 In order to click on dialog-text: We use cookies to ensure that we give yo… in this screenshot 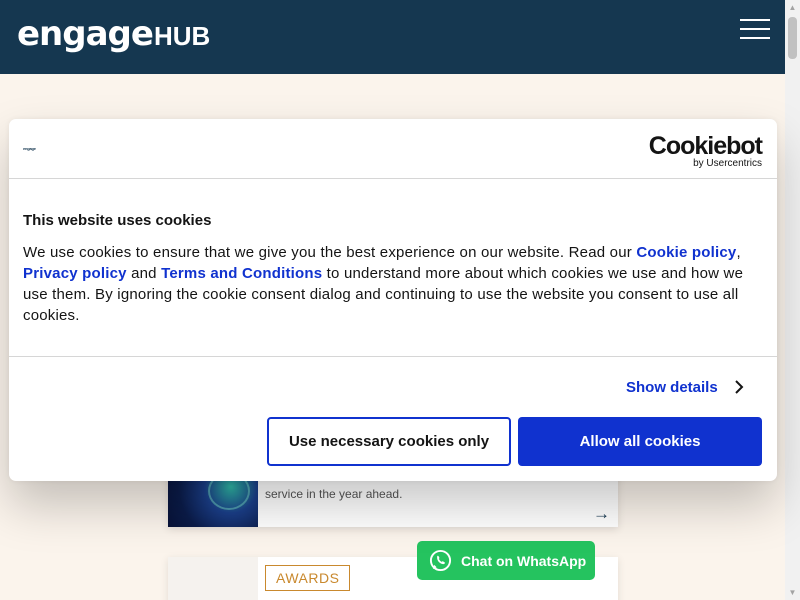, I will do `click(393, 284)`.